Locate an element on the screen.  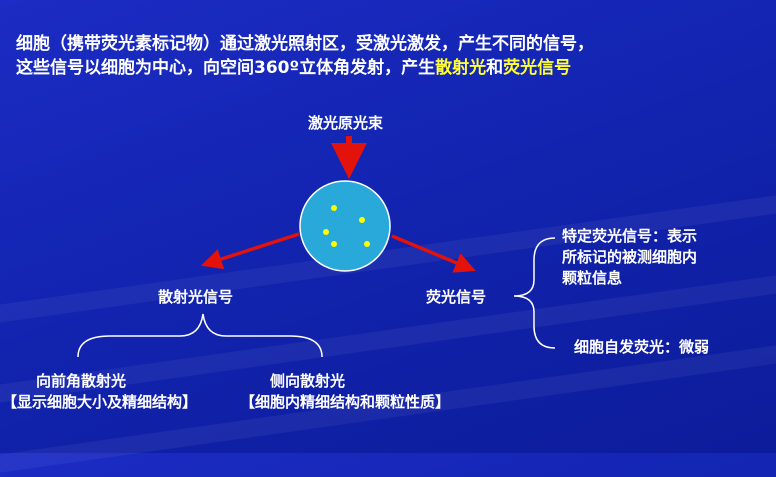
auto-fluorescence-label: 细胞自发荧光：微弱 is located at coordinates (642, 347).